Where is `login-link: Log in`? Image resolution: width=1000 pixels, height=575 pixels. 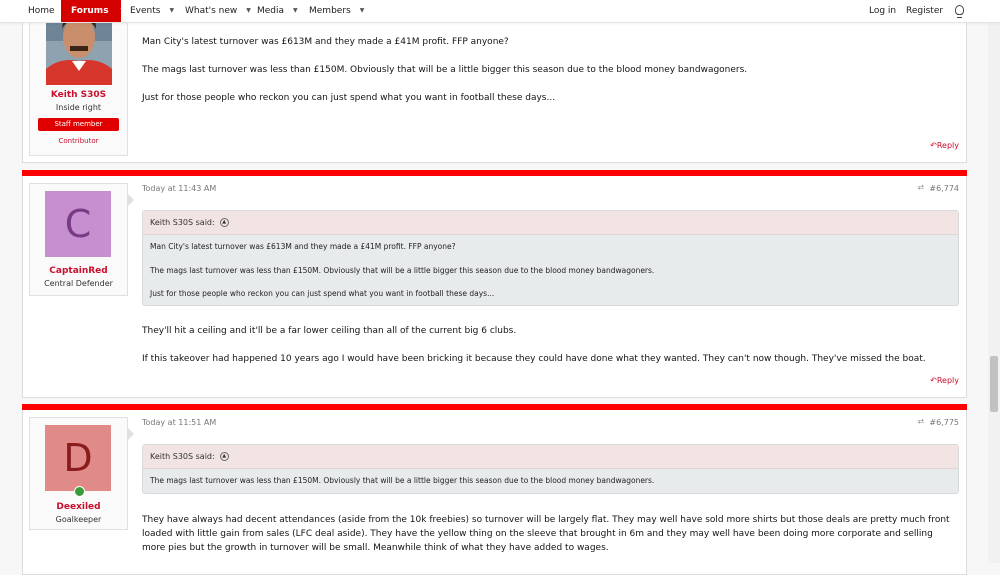 login-link: Log in is located at coordinates (882, 11).